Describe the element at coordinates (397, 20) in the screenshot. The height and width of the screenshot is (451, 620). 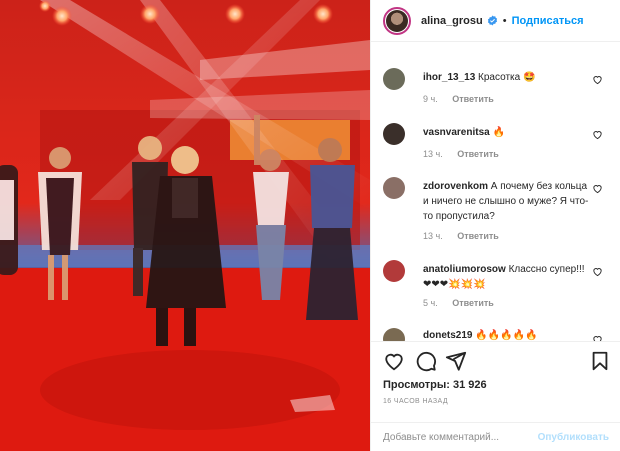
I see `author-avatar` at that location.